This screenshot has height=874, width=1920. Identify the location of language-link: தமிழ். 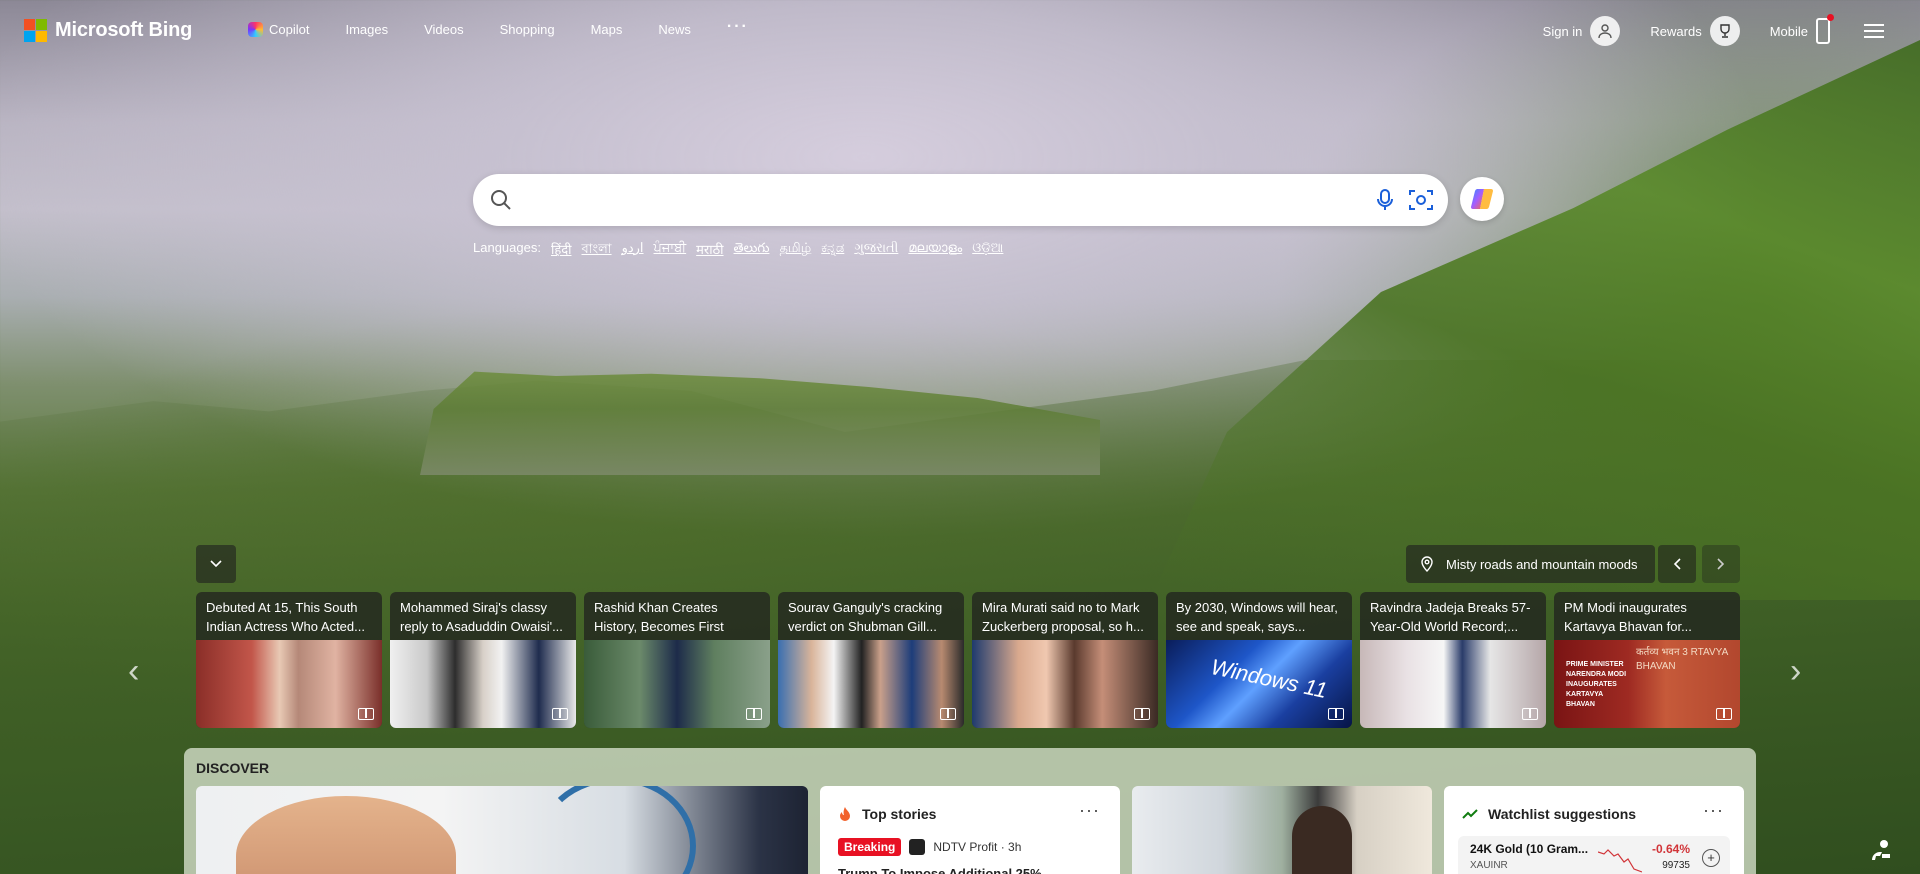
(795, 250).